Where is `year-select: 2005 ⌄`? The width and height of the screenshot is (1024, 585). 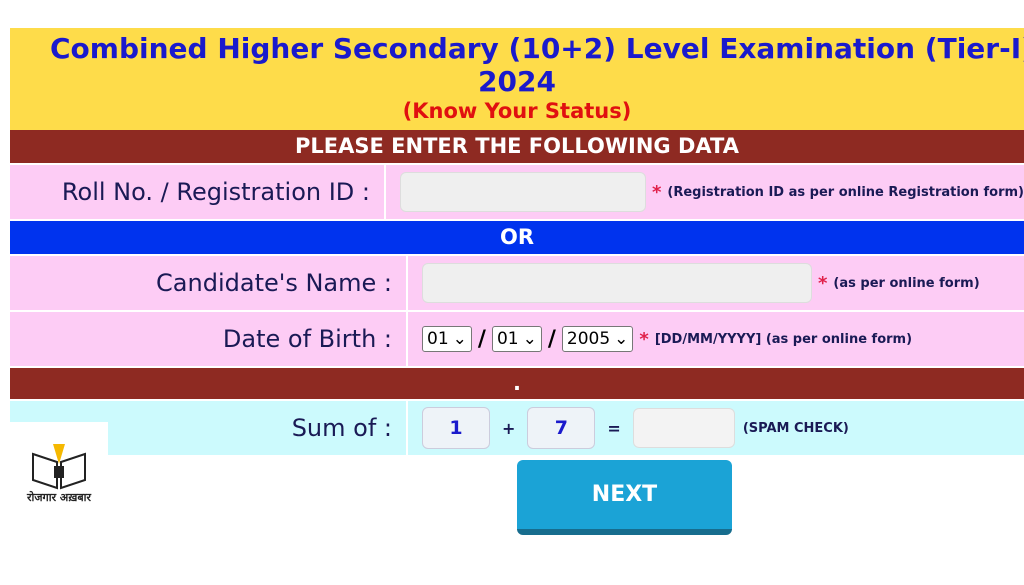
year-select: 2005 ⌄ is located at coordinates (597, 339).